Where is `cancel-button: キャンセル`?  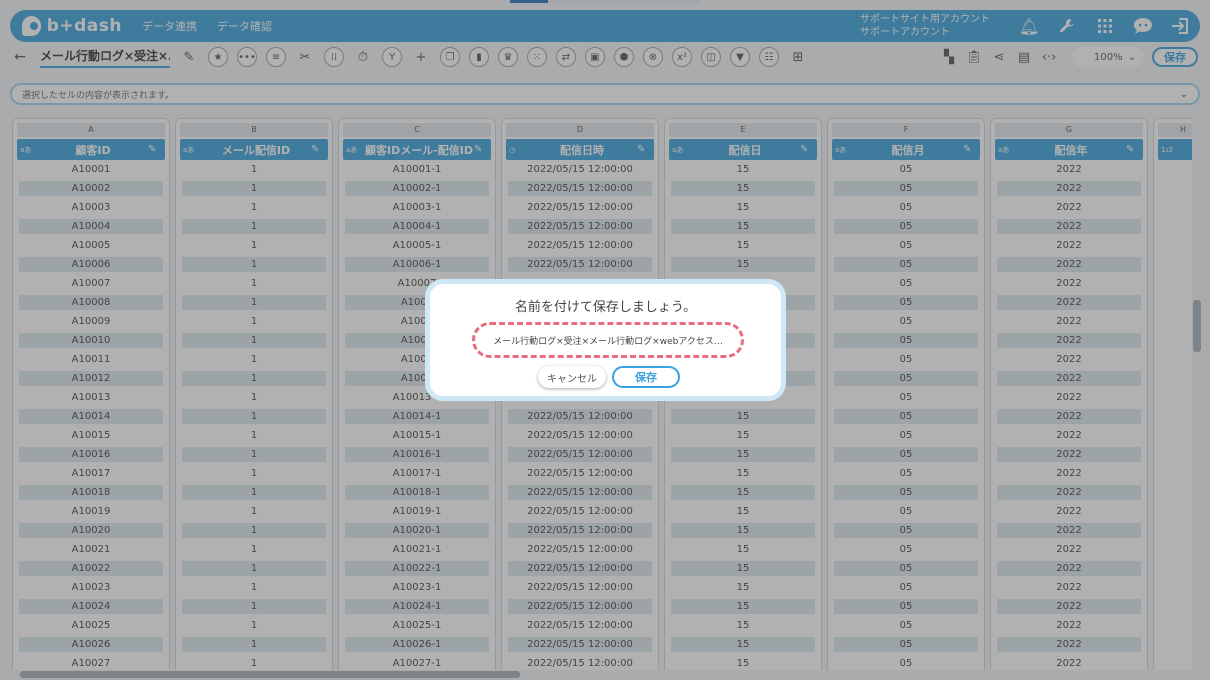 cancel-button: キャンセル is located at coordinates (572, 377).